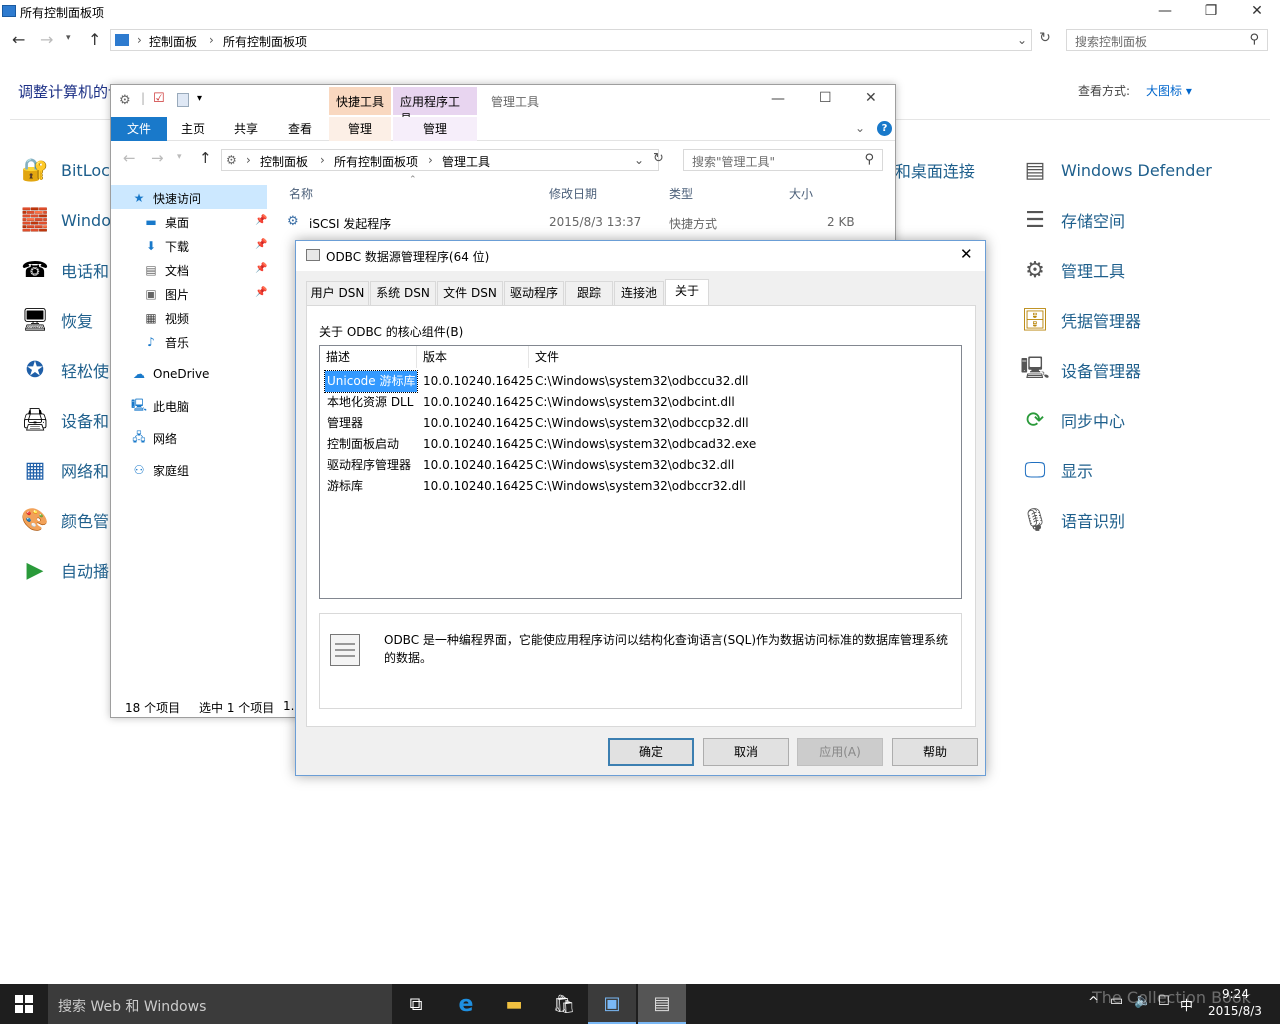 The width and height of the screenshot is (1280, 1024). Describe the element at coordinates (337, 293) in the screenshot. I see `tab-user-dsn: 用户 DSN` at that location.